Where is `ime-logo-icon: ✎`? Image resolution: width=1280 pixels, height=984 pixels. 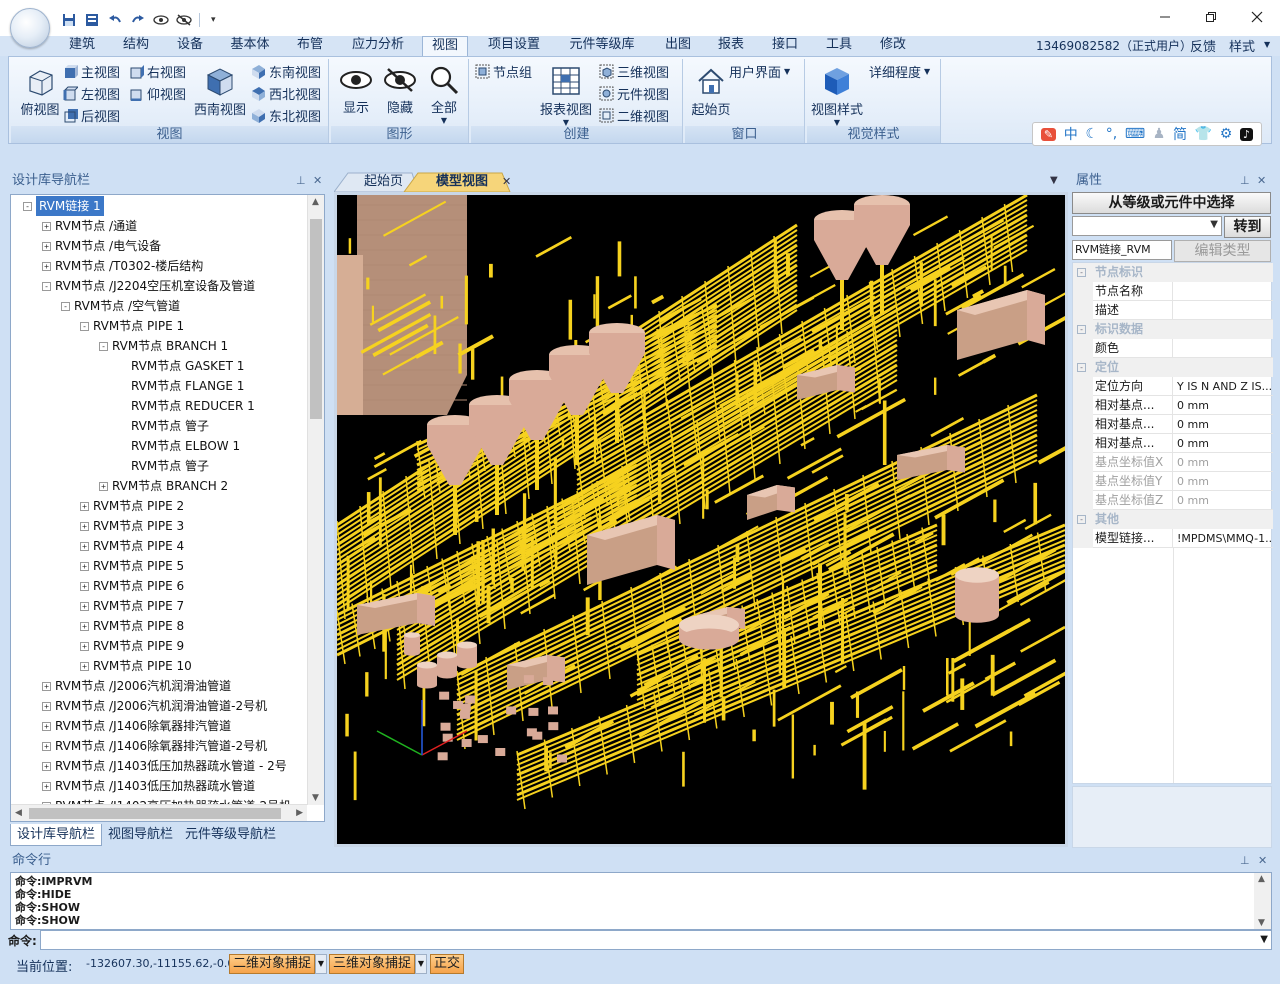
ime-logo-icon: ✎ is located at coordinates (1048, 134).